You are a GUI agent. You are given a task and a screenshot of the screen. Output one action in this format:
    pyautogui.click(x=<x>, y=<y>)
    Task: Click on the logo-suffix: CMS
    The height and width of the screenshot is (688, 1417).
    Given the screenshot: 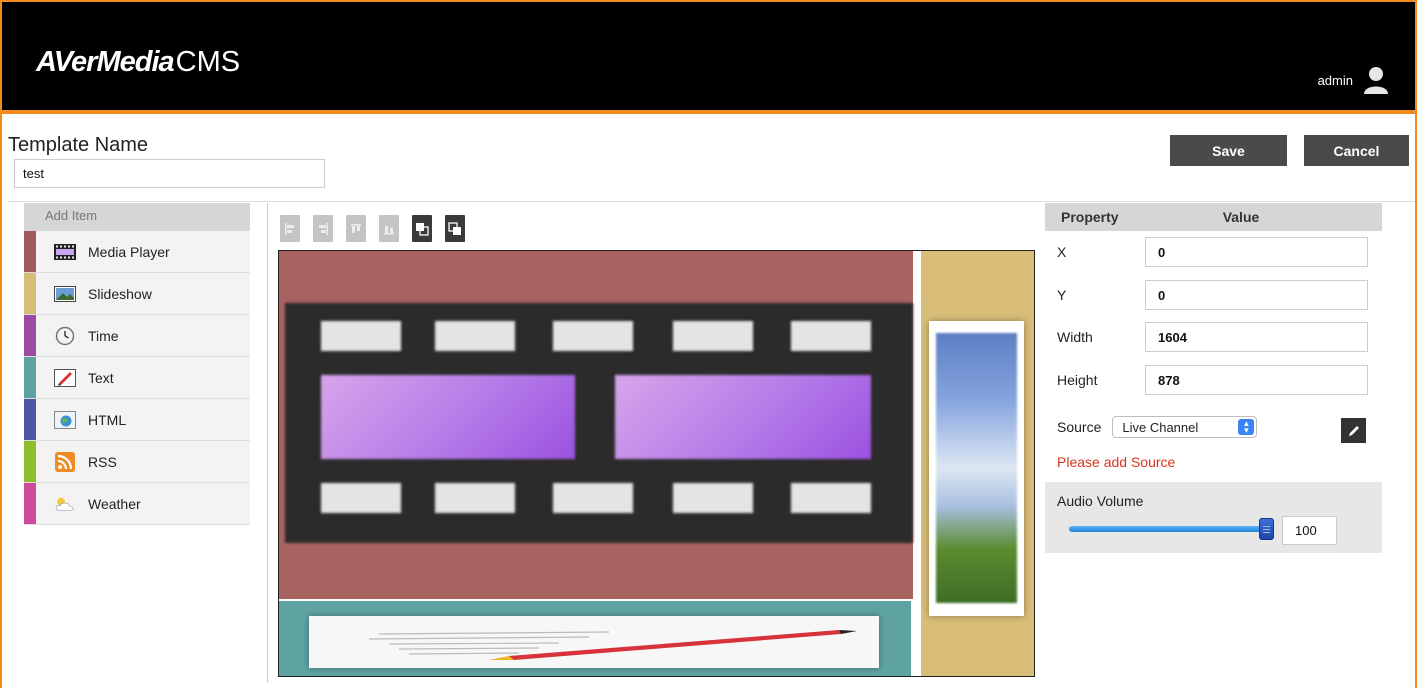 What is the action you would take?
    pyautogui.click(x=208, y=62)
    